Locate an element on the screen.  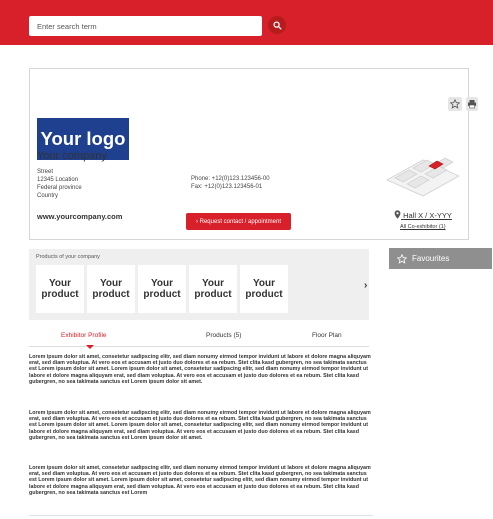
hall-label: Hall X / X-YYY is located at coordinates (427, 215).